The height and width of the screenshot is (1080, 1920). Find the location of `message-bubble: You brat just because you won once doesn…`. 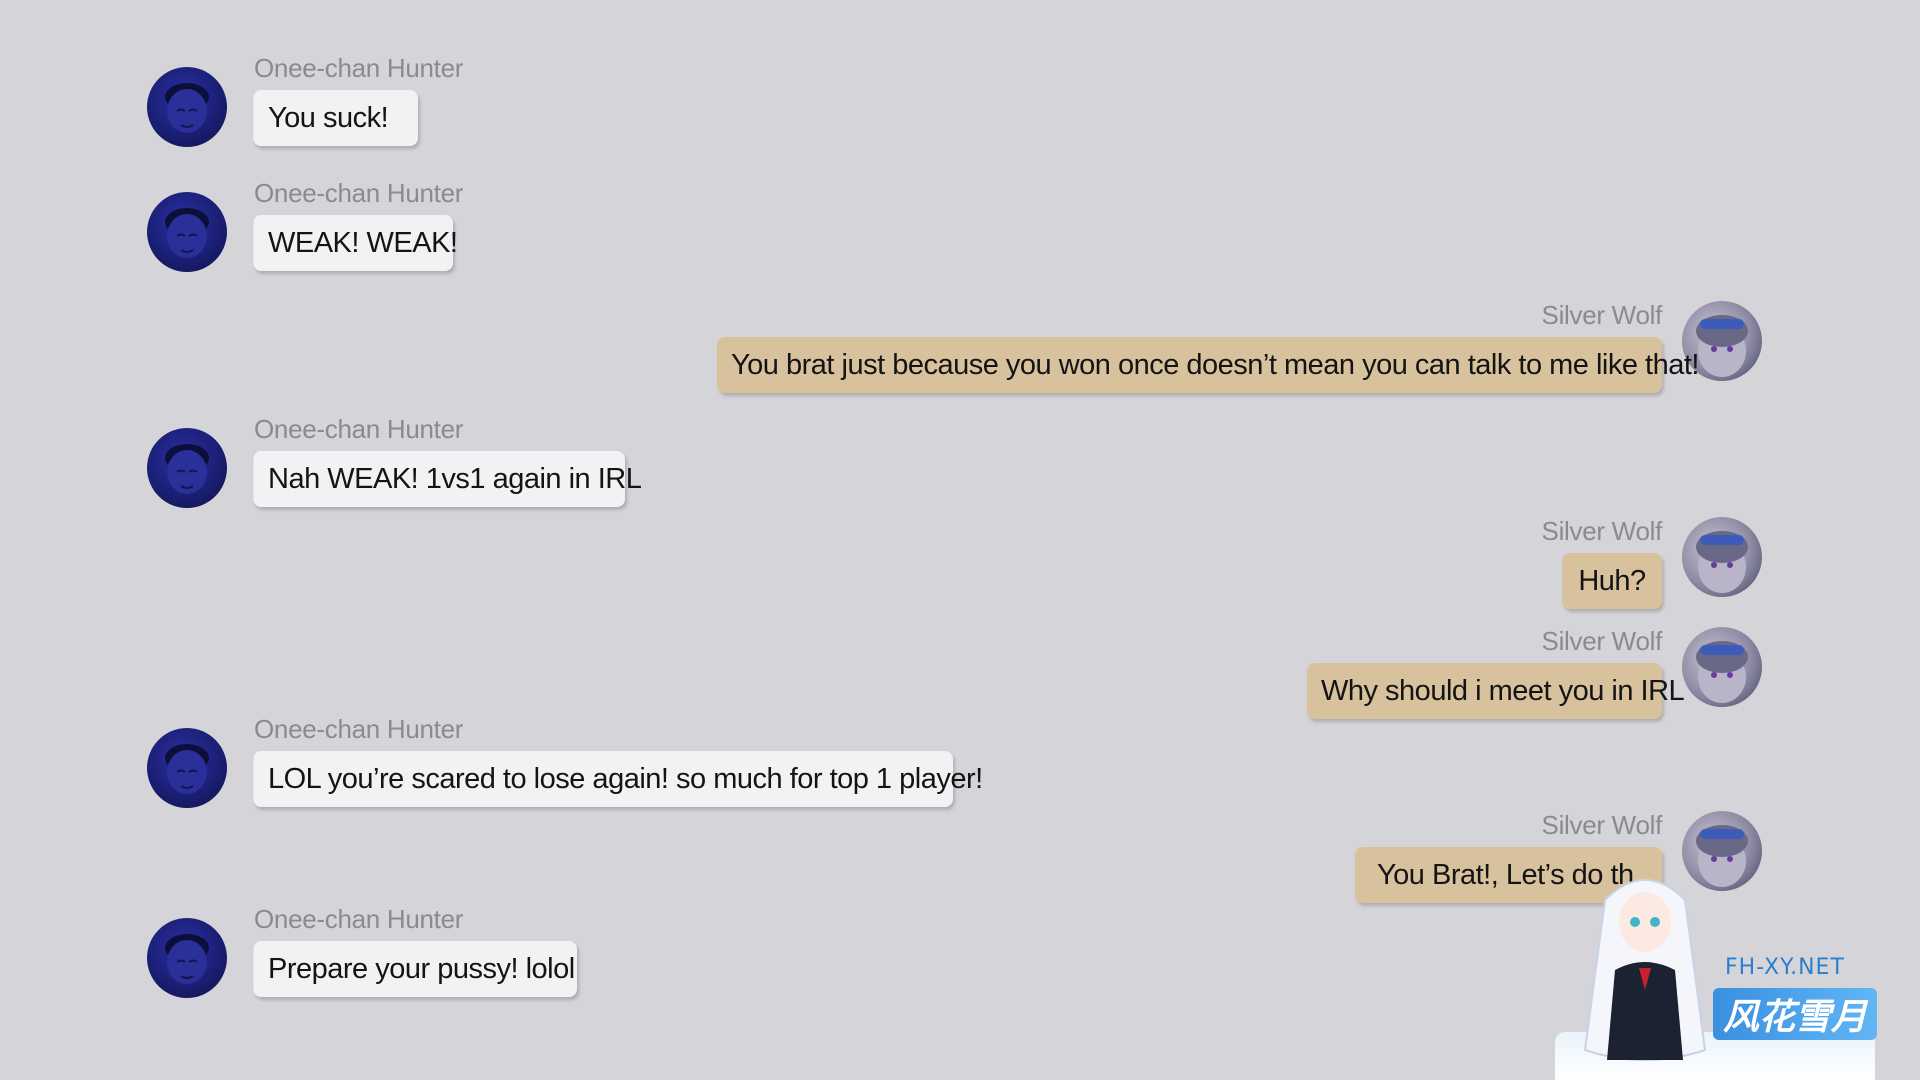

message-bubble: You brat just because you won once doesn… is located at coordinates (1208, 365).